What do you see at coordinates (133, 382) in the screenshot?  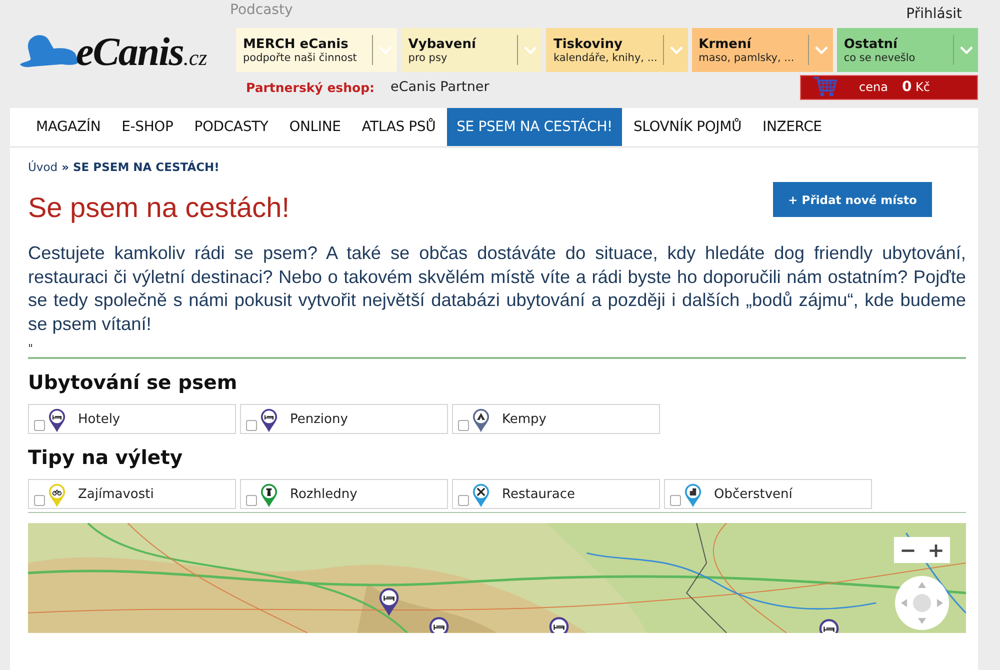 I see `section-heading: Ubytování se psem` at bounding box center [133, 382].